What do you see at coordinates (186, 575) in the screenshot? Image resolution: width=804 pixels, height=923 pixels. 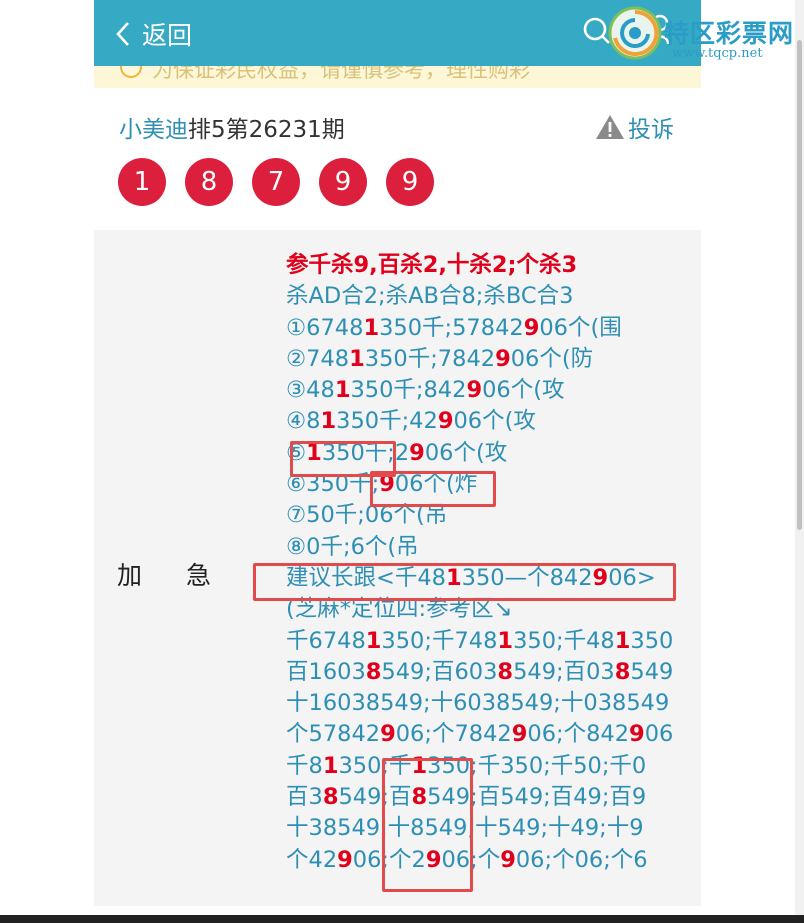 I see `section-label: 加急` at bounding box center [186, 575].